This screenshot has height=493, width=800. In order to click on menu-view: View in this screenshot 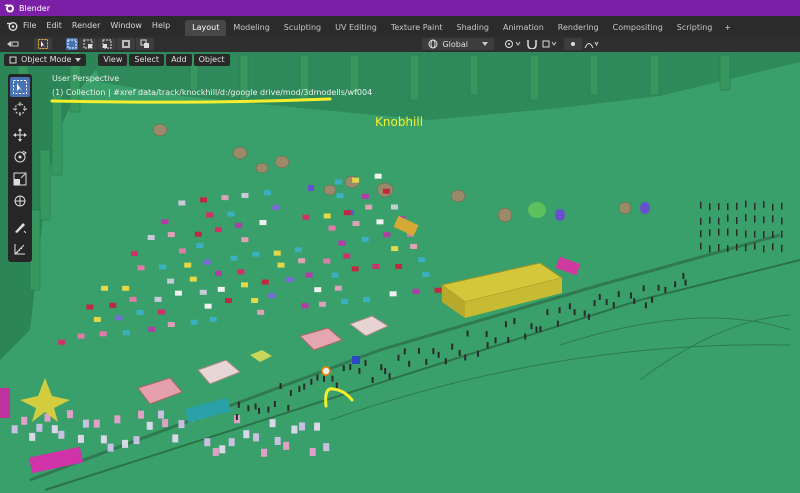, I will do `click(113, 59)`.